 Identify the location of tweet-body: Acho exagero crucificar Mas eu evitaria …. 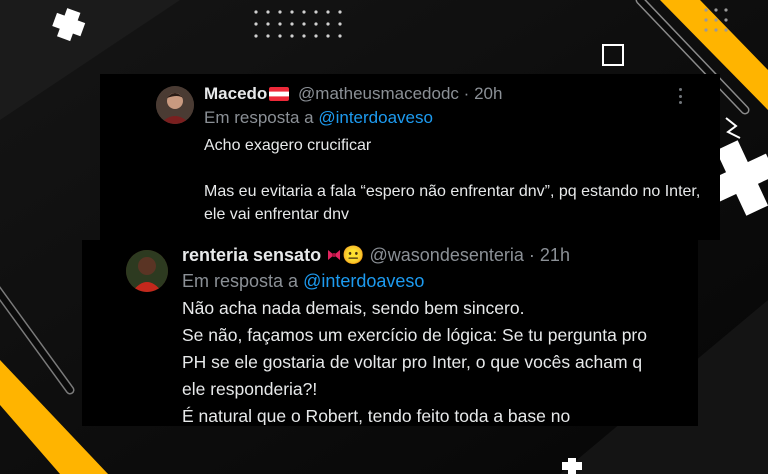
(454, 180).